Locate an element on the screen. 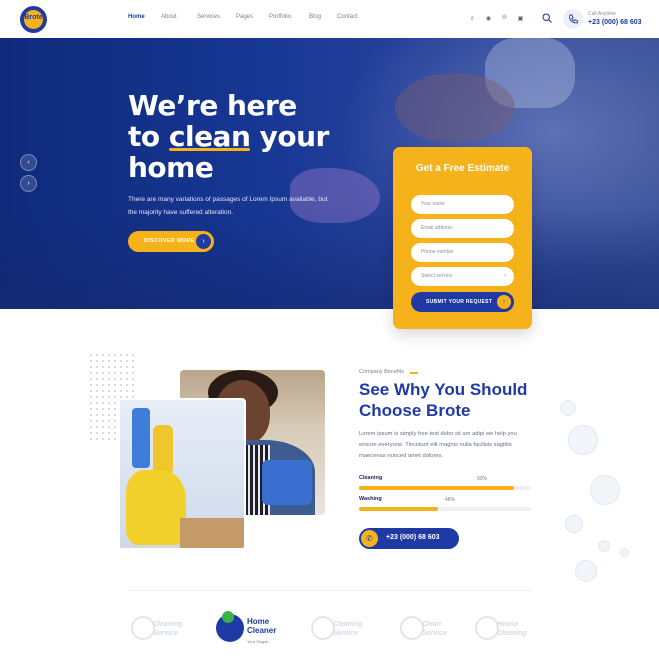 The width and height of the screenshot is (659, 658). hero-title: We’re here to clean your home is located at coordinates (228, 136).